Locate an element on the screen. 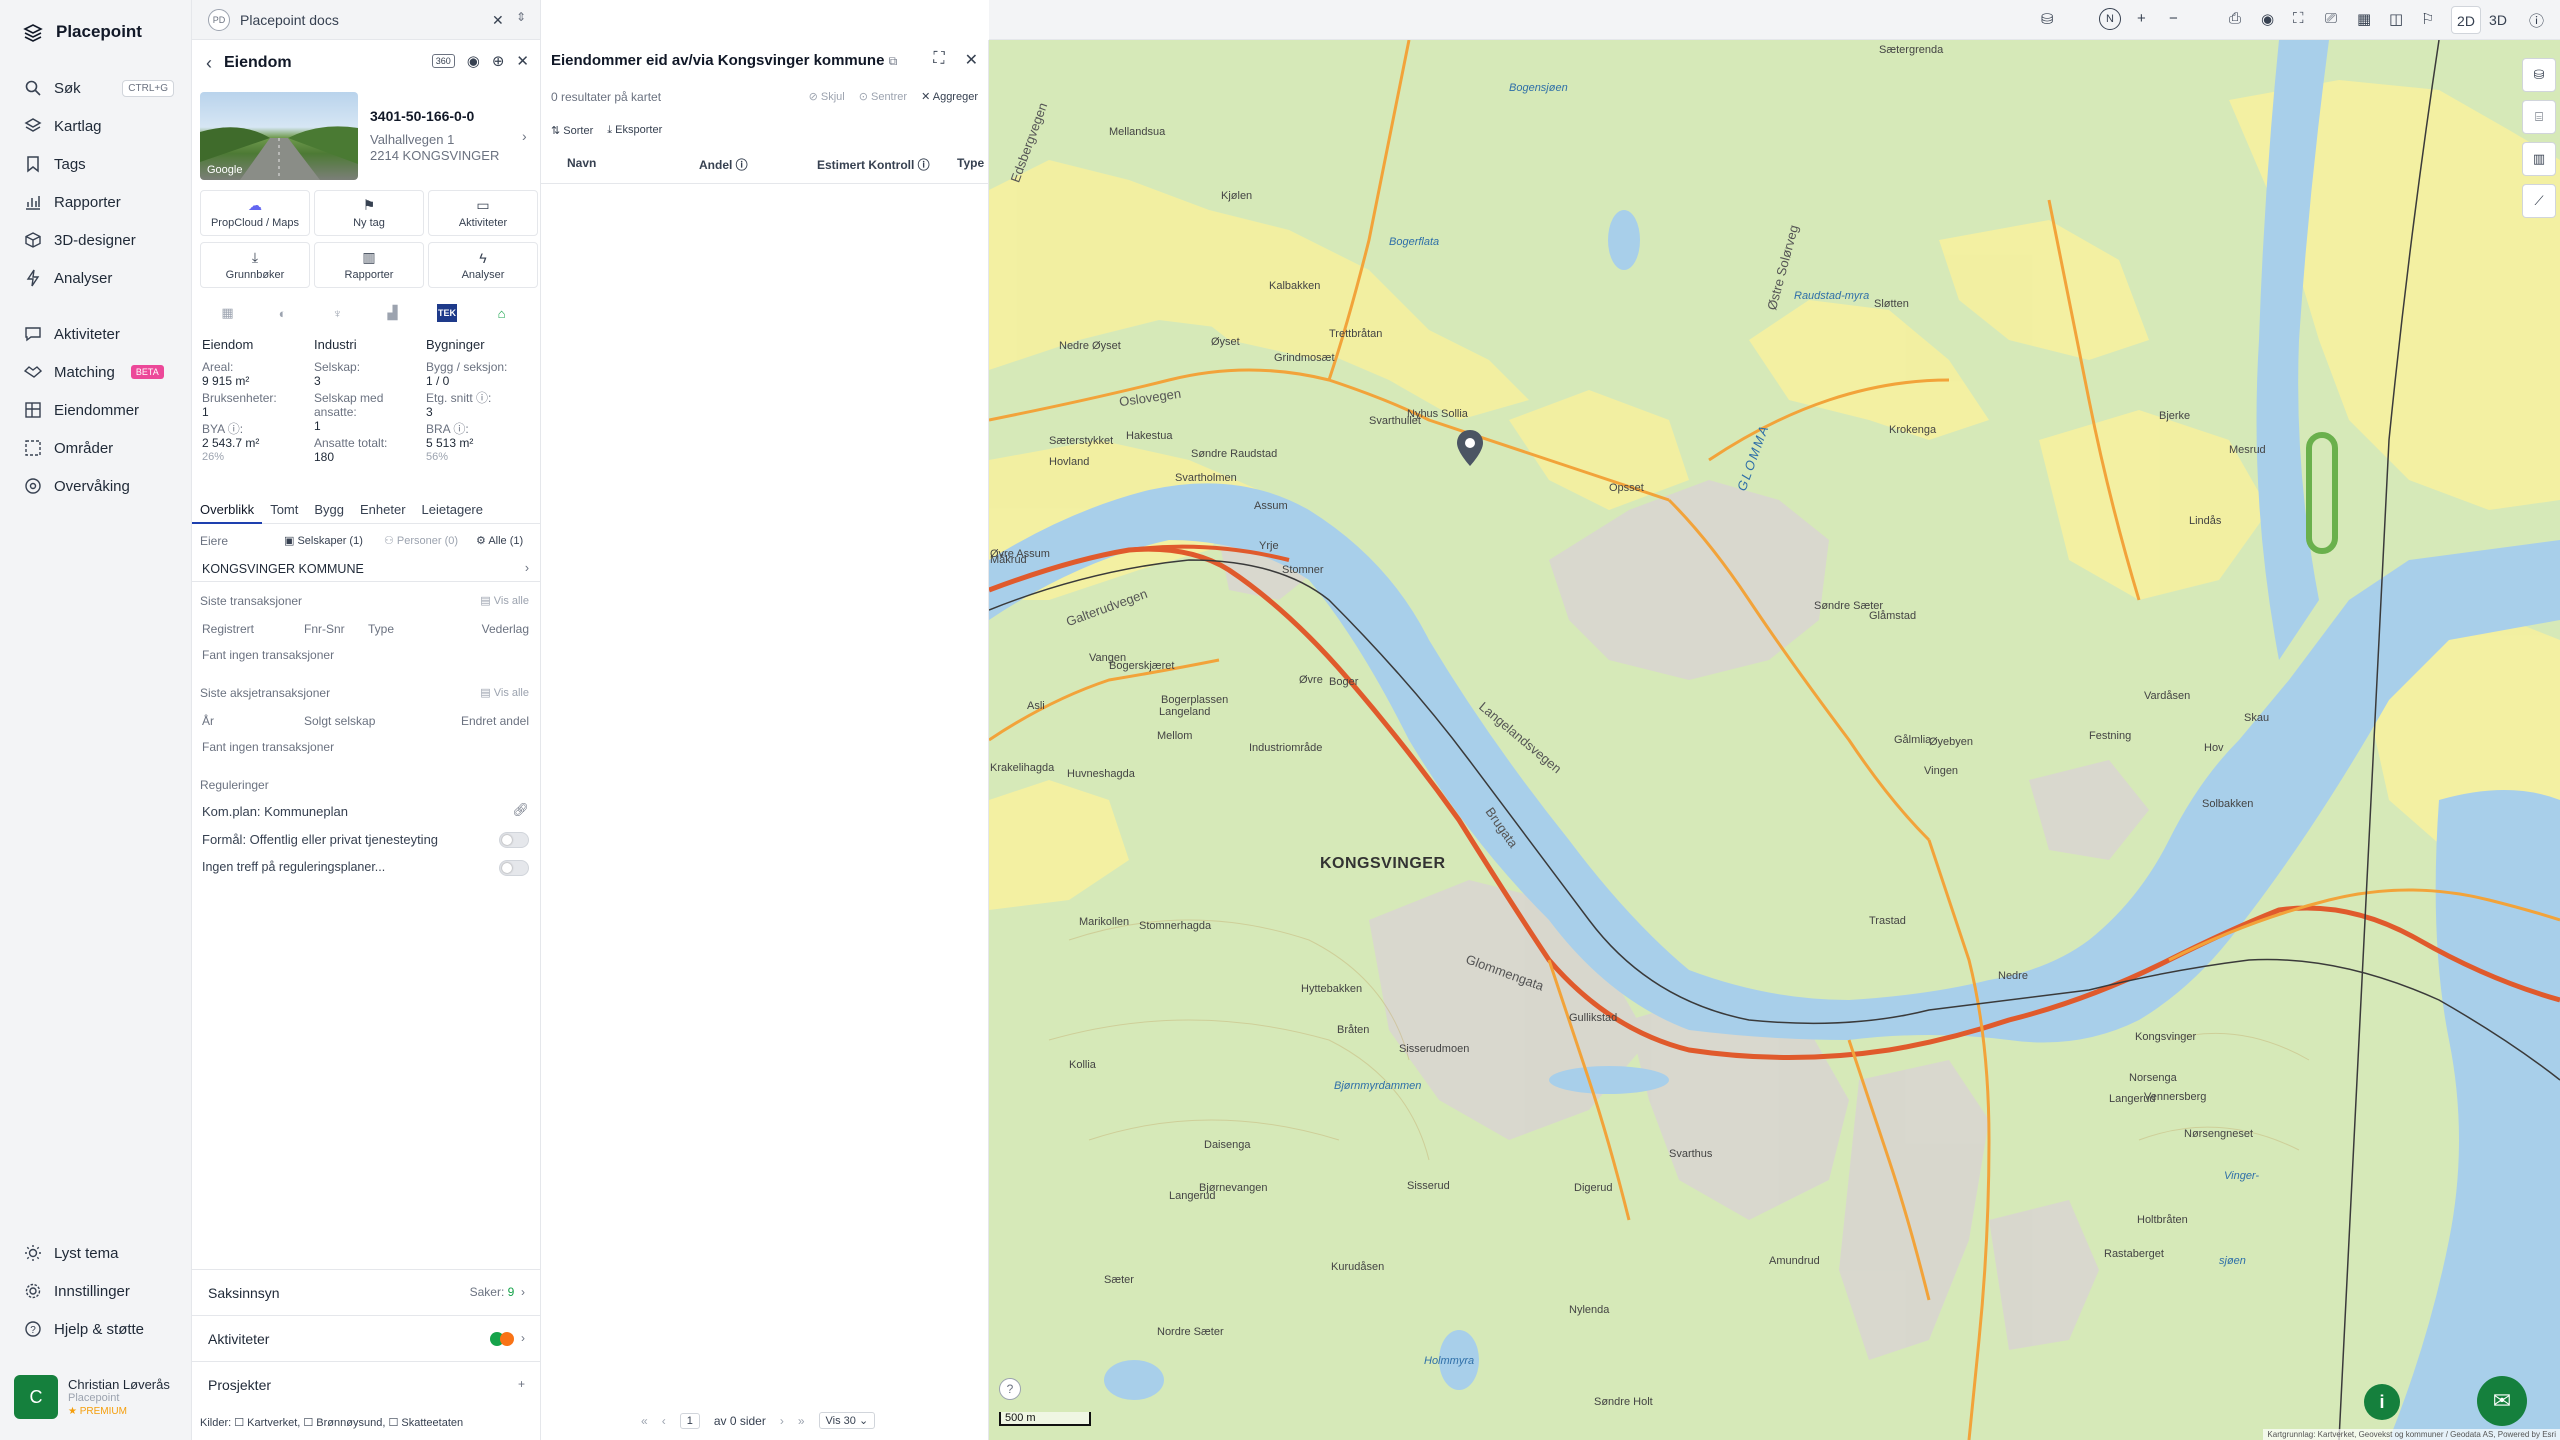 This screenshot has height=1440, width=2560. page-input: 1 is located at coordinates (689, 1420).